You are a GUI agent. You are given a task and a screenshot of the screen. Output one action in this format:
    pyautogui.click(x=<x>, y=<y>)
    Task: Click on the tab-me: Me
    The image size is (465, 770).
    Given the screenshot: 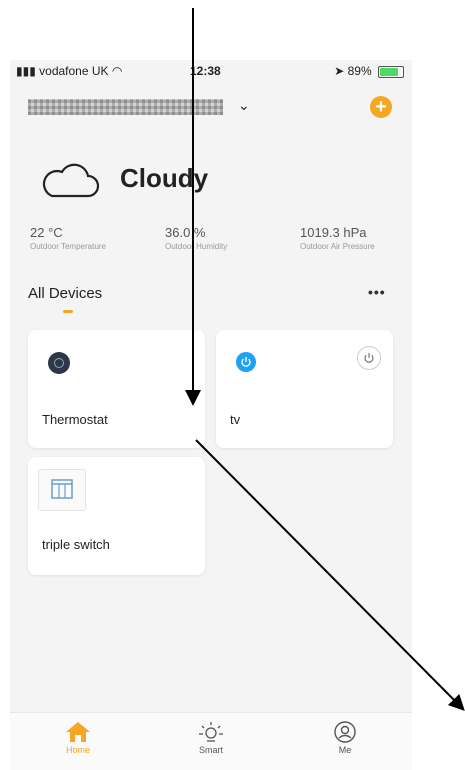 What is the action you would take?
    pyautogui.click(x=345, y=738)
    